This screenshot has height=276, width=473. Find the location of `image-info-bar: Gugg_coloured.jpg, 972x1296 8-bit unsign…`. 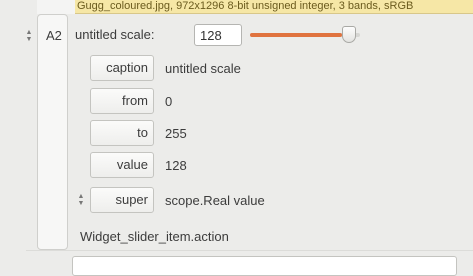

image-info-bar: Gugg_coloured.jpg, 972x1296 8-bit unsign… is located at coordinates (274, 7).